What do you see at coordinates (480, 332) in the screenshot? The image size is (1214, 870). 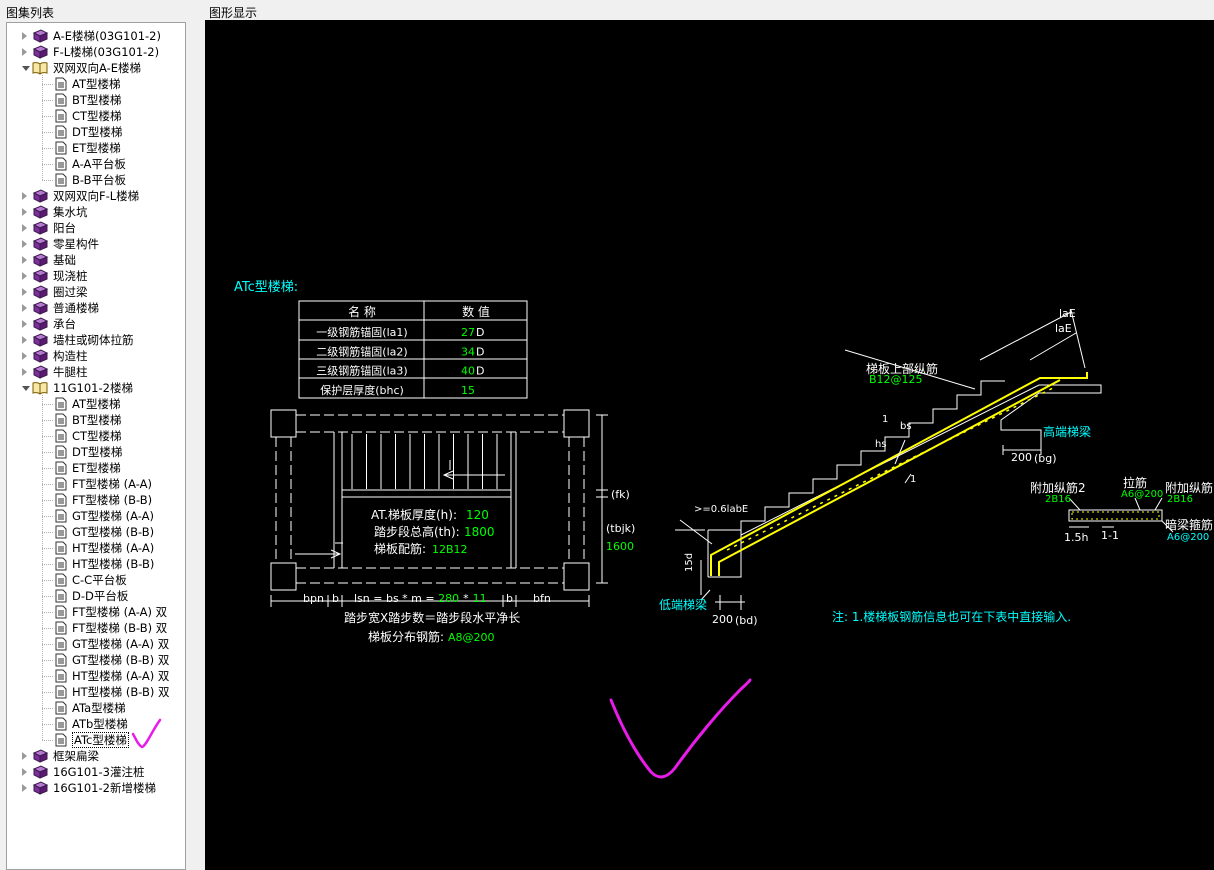 I see `table-cell-unit: D` at bounding box center [480, 332].